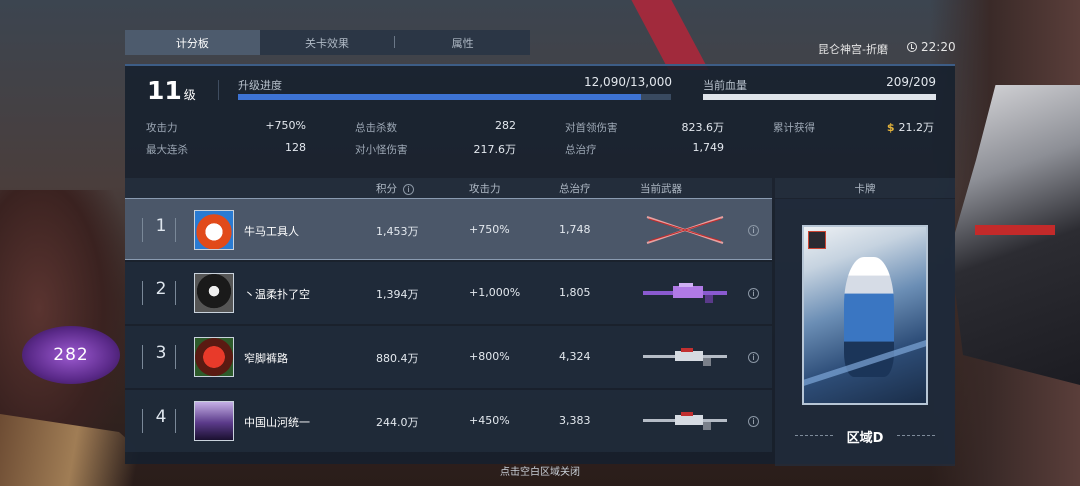  I want to click on tab-bar: 计分板 关卡效果 属性, so click(327, 42).